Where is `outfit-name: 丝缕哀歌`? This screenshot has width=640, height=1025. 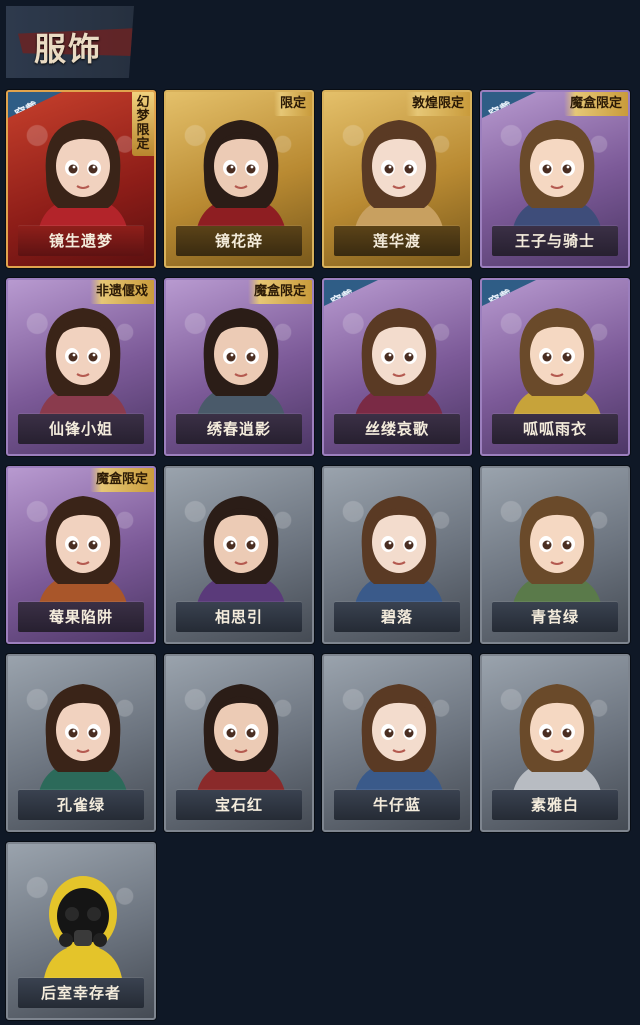 outfit-name: 丝缕哀歌 is located at coordinates (396, 429).